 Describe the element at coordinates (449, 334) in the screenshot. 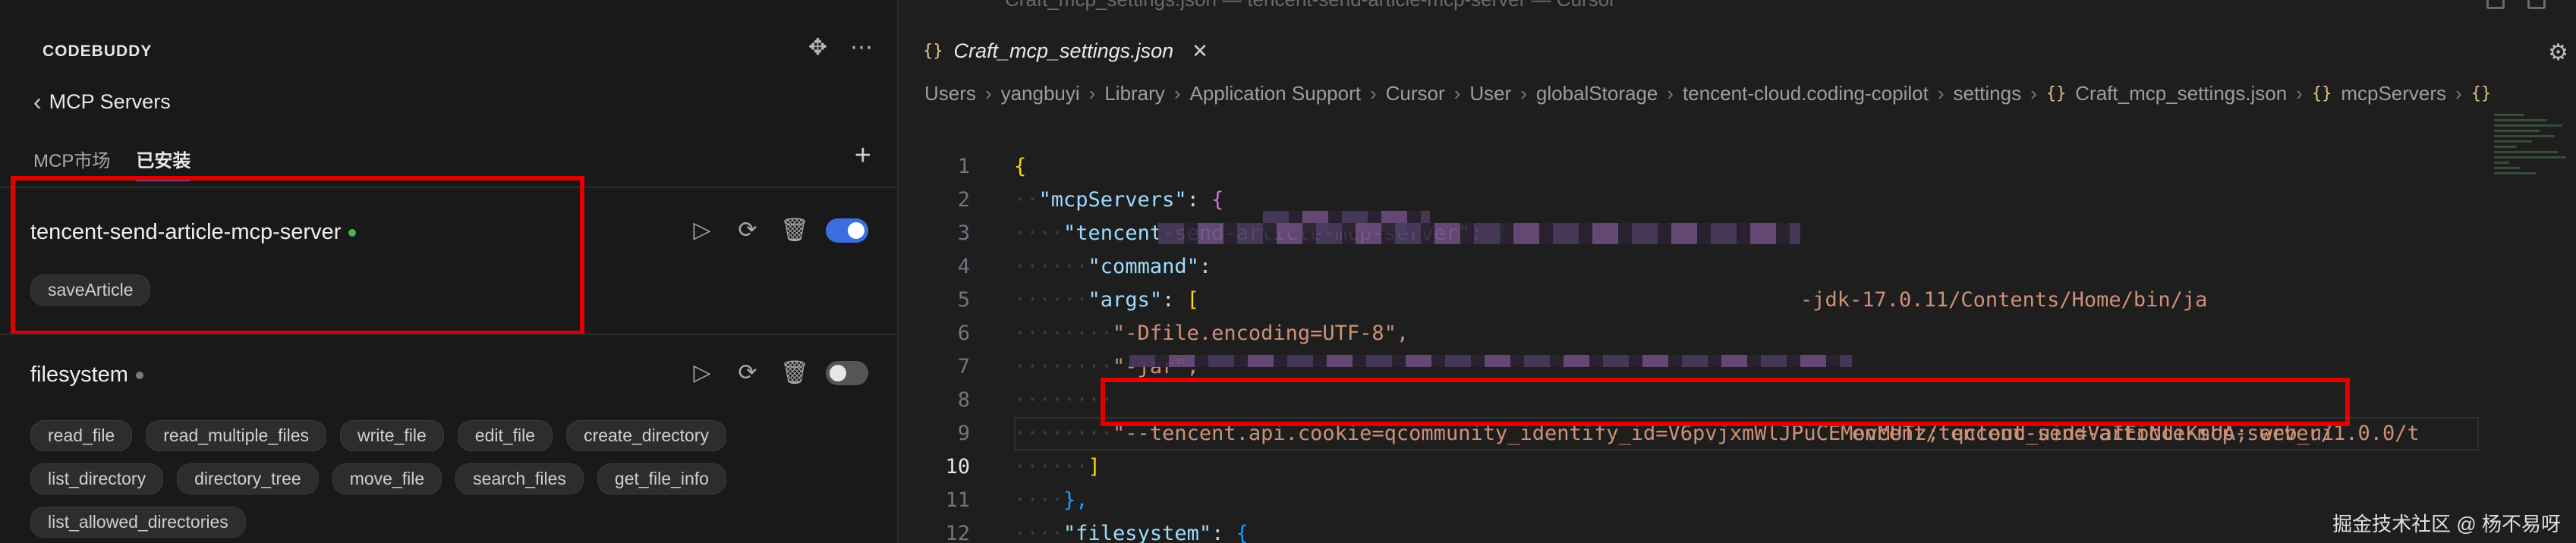

I see `divider` at that location.